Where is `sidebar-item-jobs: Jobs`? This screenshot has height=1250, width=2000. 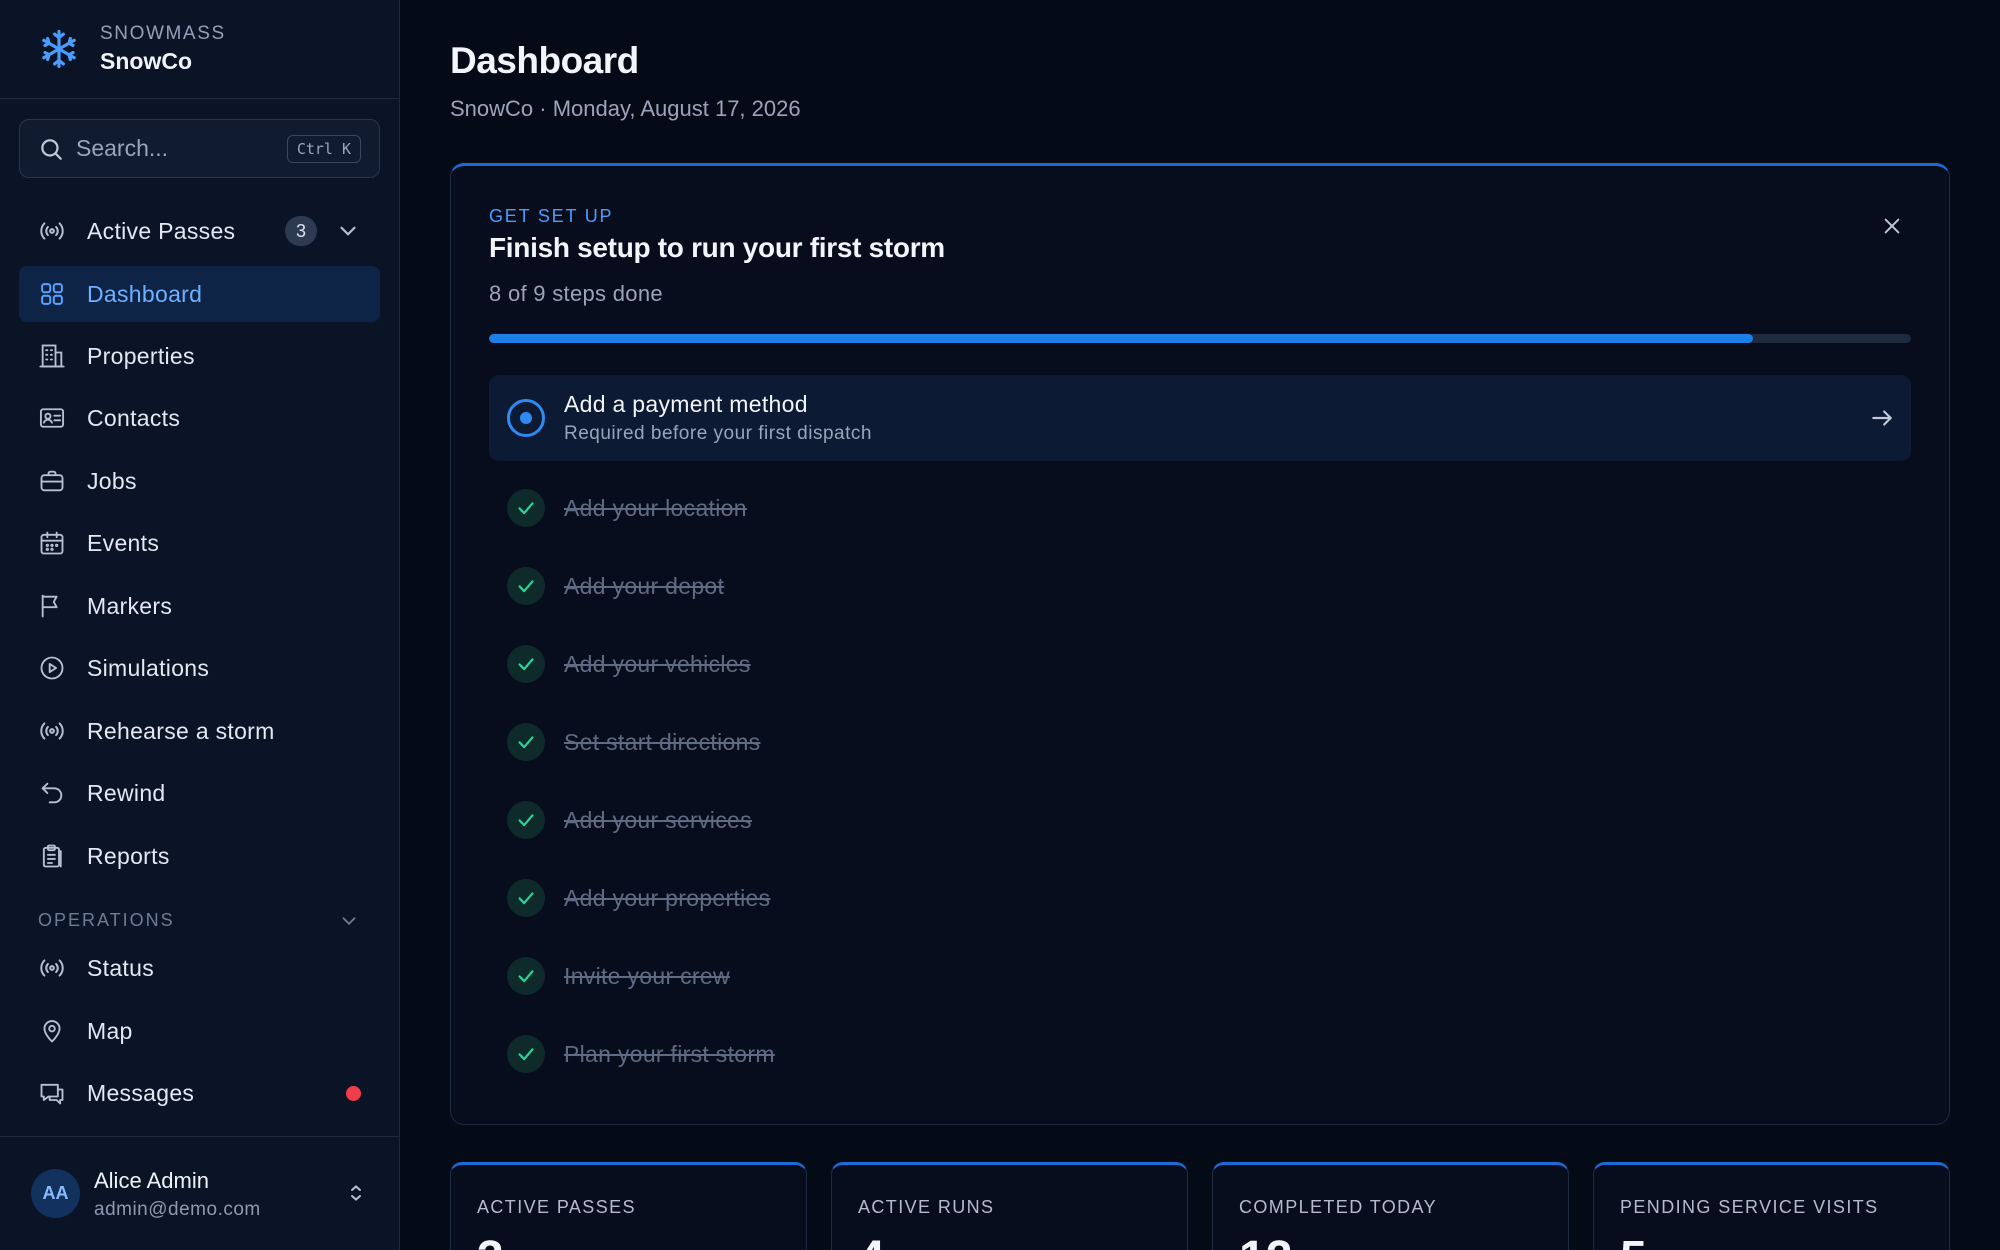
sidebar-item-jobs: Jobs is located at coordinates (199, 481).